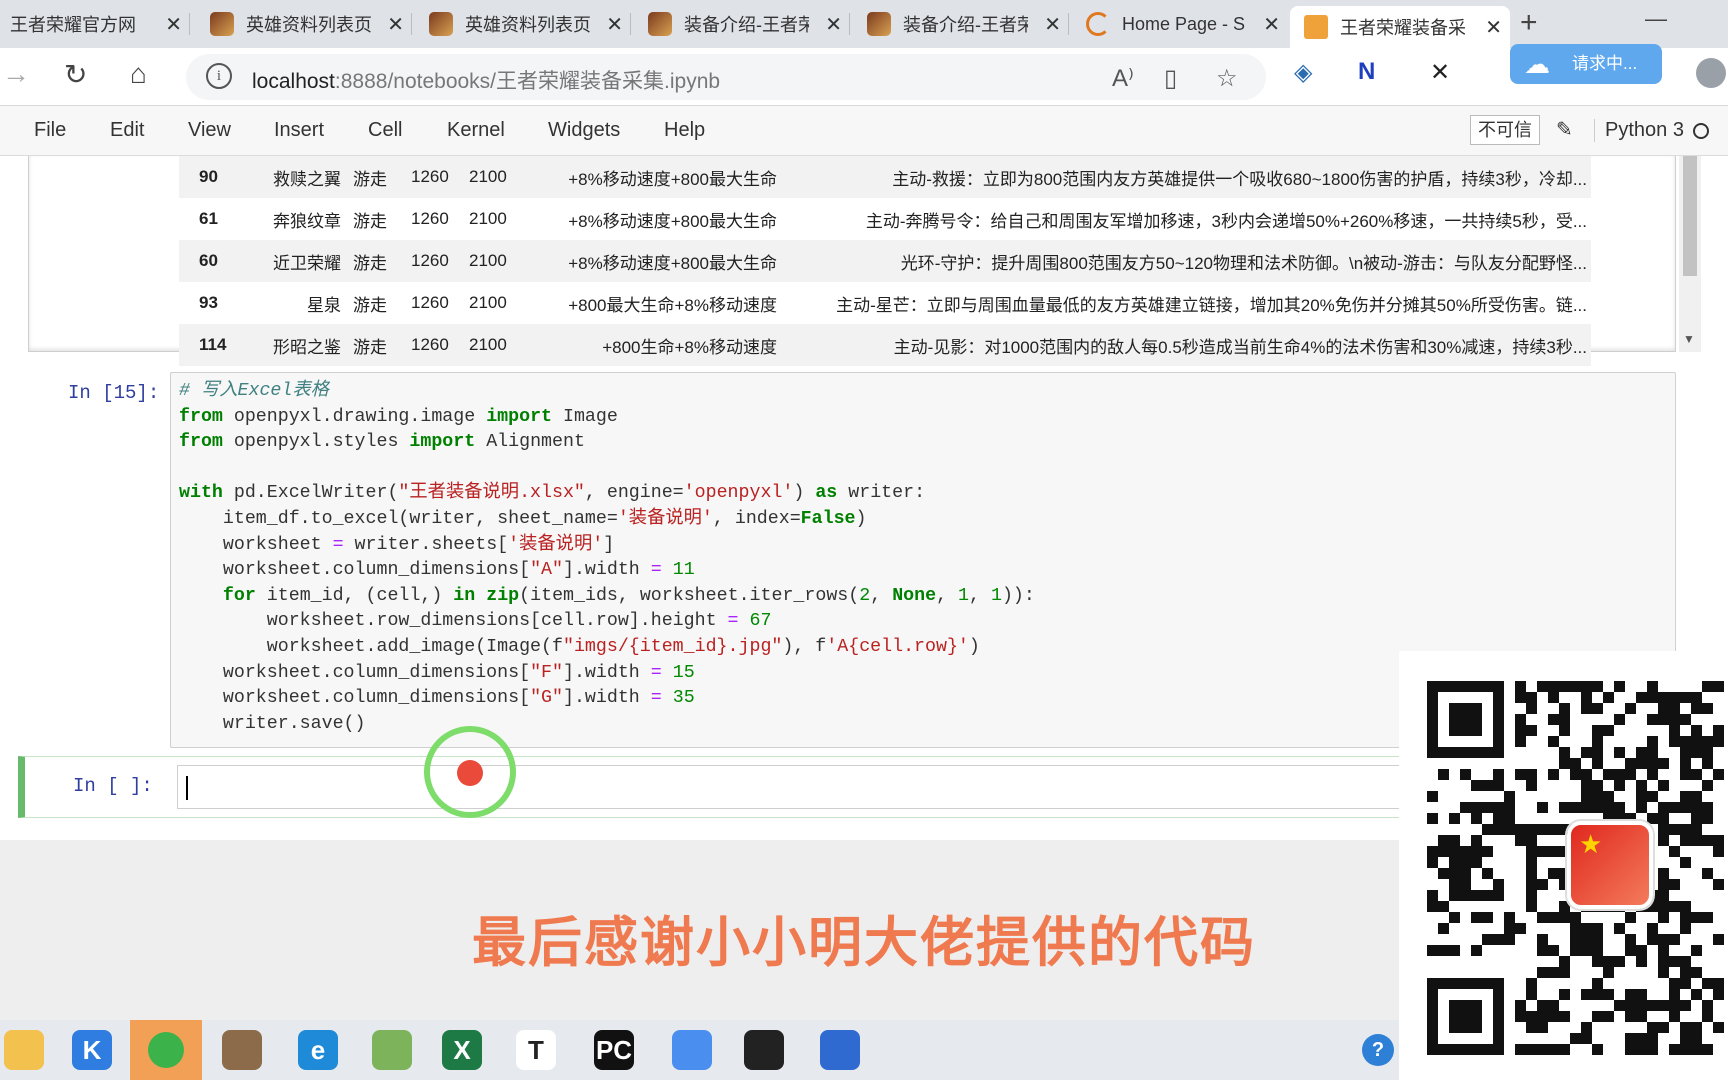  I want to click on not-trusted-button: 不可信, so click(1505, 130).